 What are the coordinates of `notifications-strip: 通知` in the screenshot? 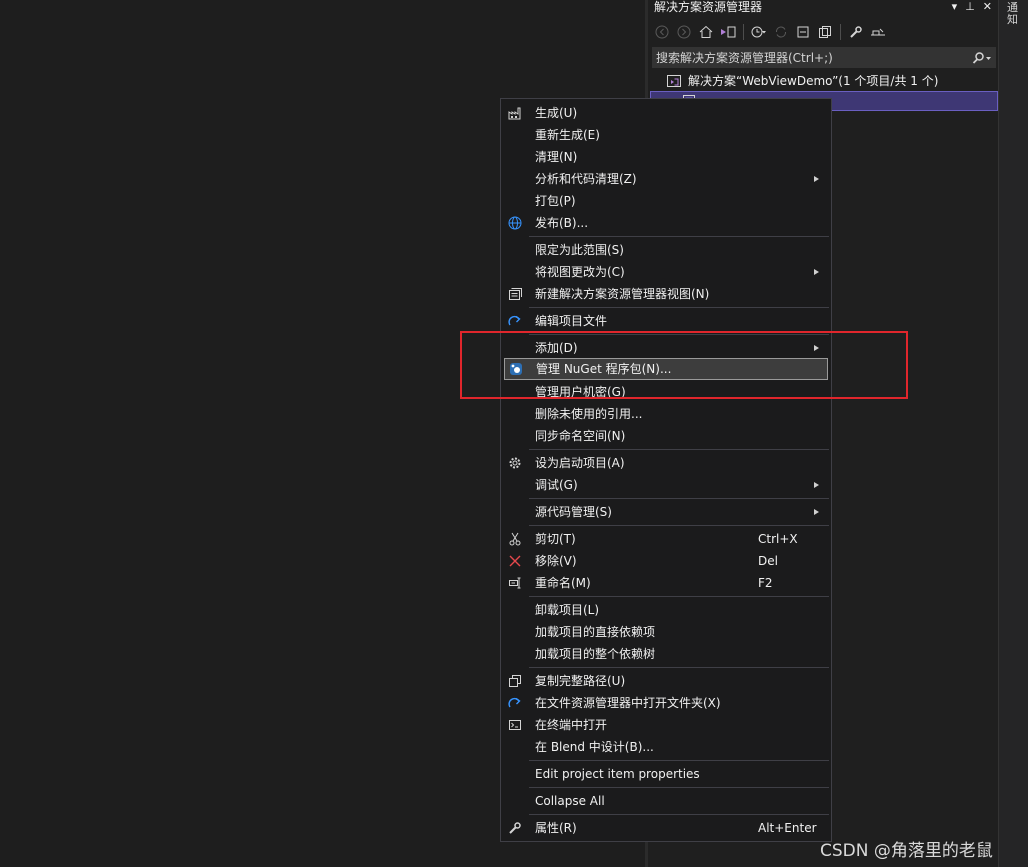 It's located at (1013, 433).